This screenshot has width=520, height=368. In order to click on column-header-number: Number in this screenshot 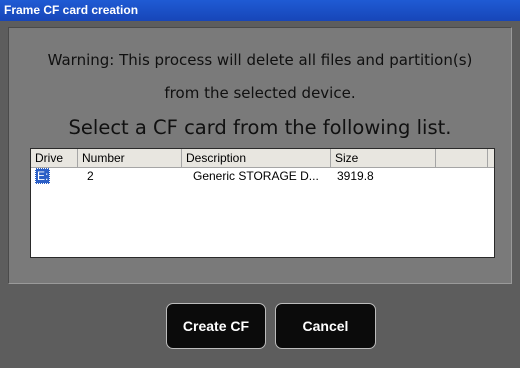, I will do `click(130, 158)`.